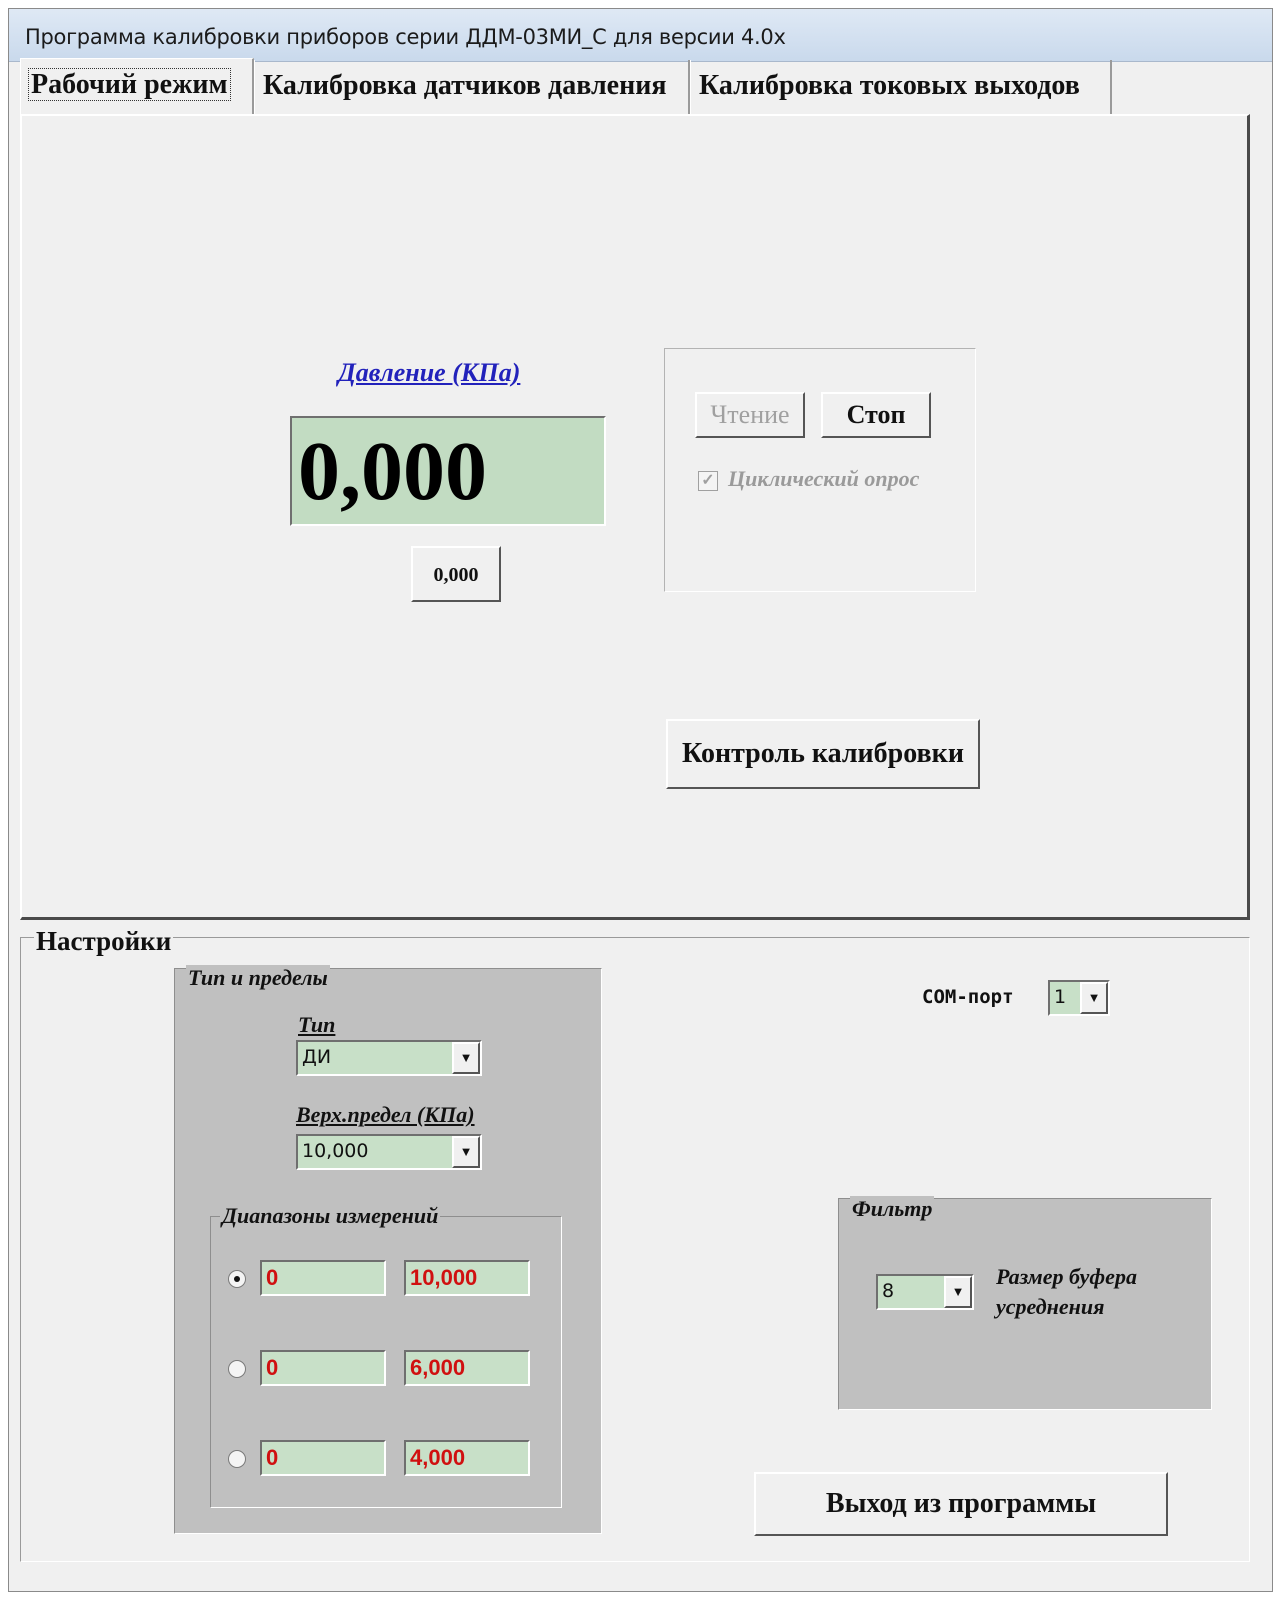  Describe the element at coordinates (317, 1024) in the screenshot. I see `type-label: Тип` at that location.